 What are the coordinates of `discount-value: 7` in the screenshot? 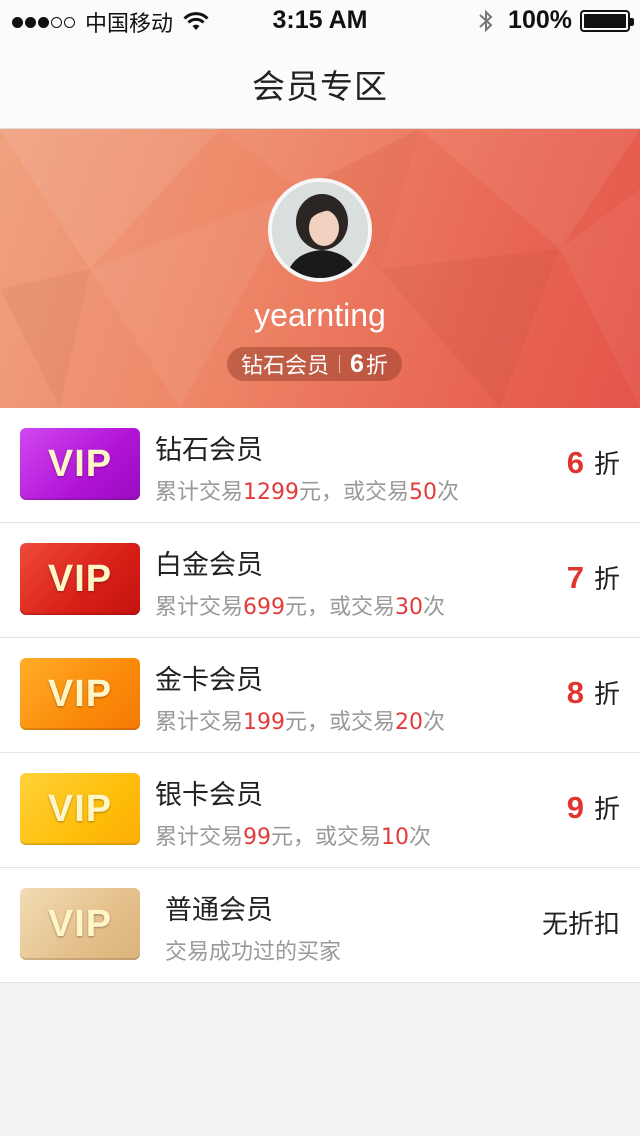 It's located at (575, 577).